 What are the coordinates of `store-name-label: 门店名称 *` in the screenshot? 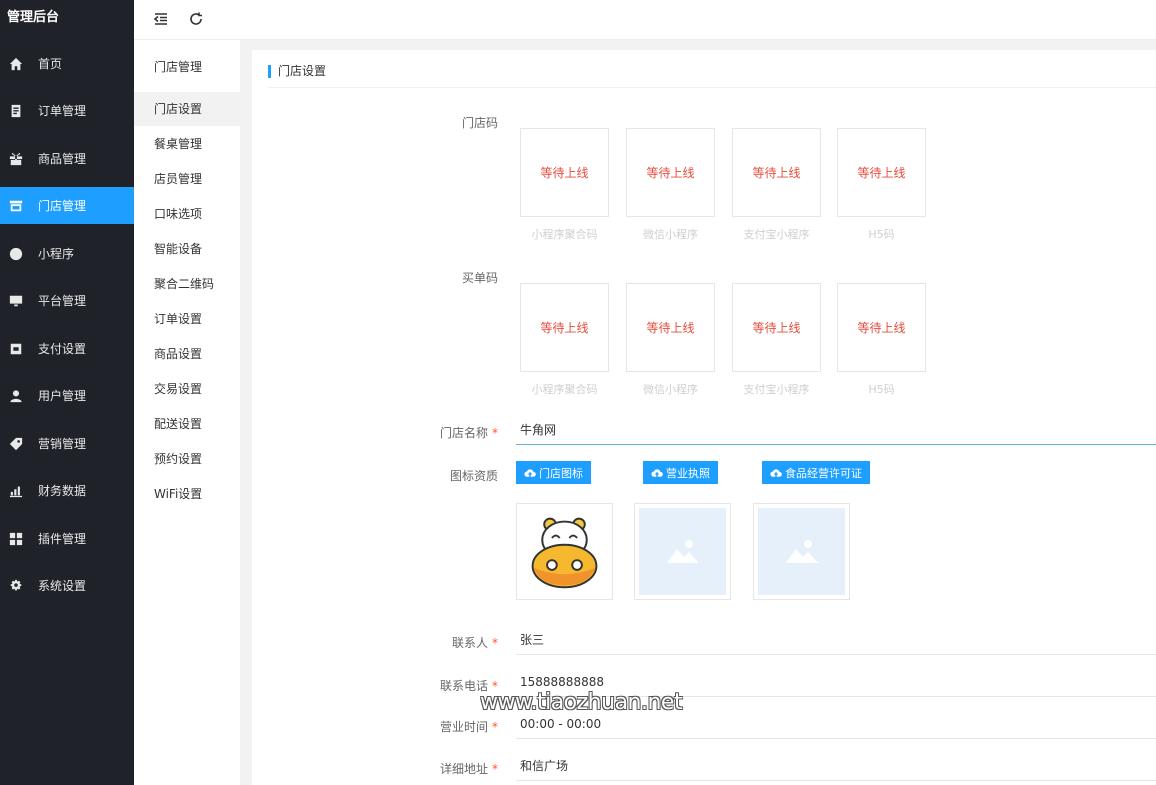 It's located at (443, 432).